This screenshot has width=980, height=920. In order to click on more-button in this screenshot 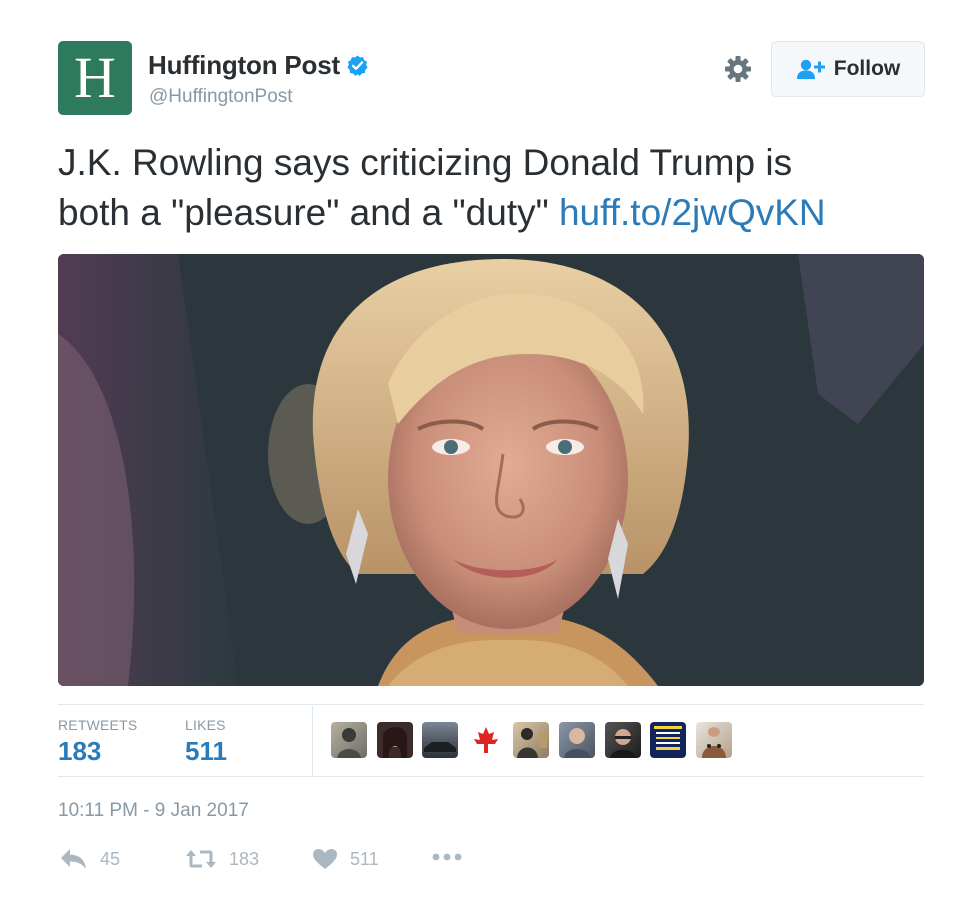, I will do `click(453, 857)`.